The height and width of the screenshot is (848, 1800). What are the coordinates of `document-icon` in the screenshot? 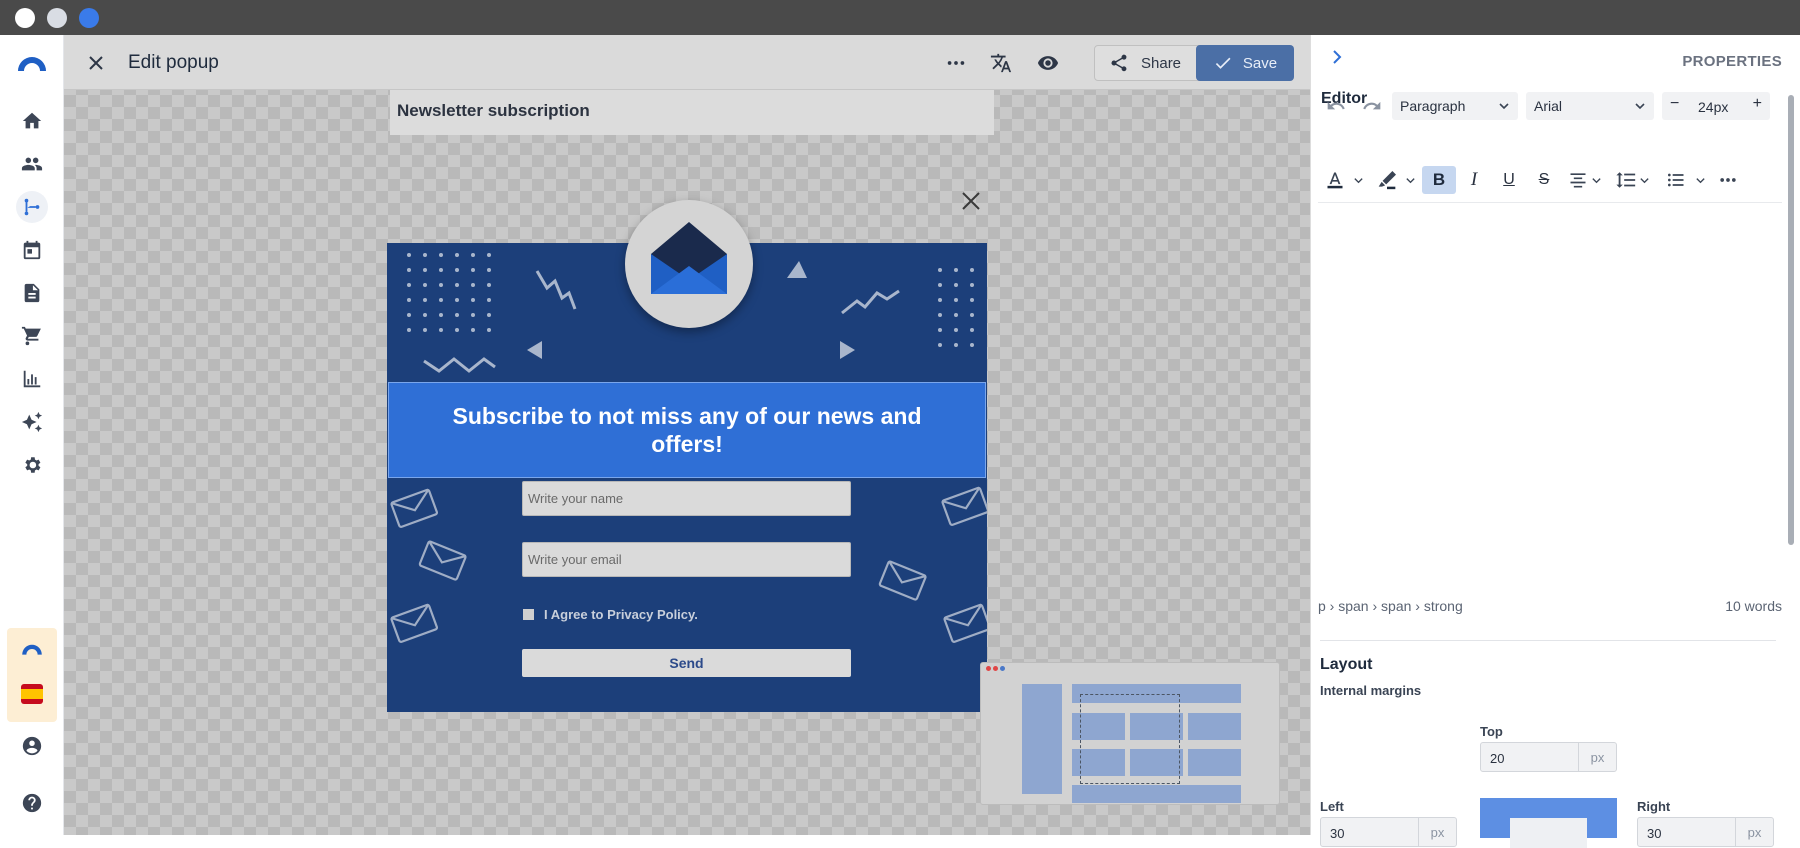 It's located at (32, 293).